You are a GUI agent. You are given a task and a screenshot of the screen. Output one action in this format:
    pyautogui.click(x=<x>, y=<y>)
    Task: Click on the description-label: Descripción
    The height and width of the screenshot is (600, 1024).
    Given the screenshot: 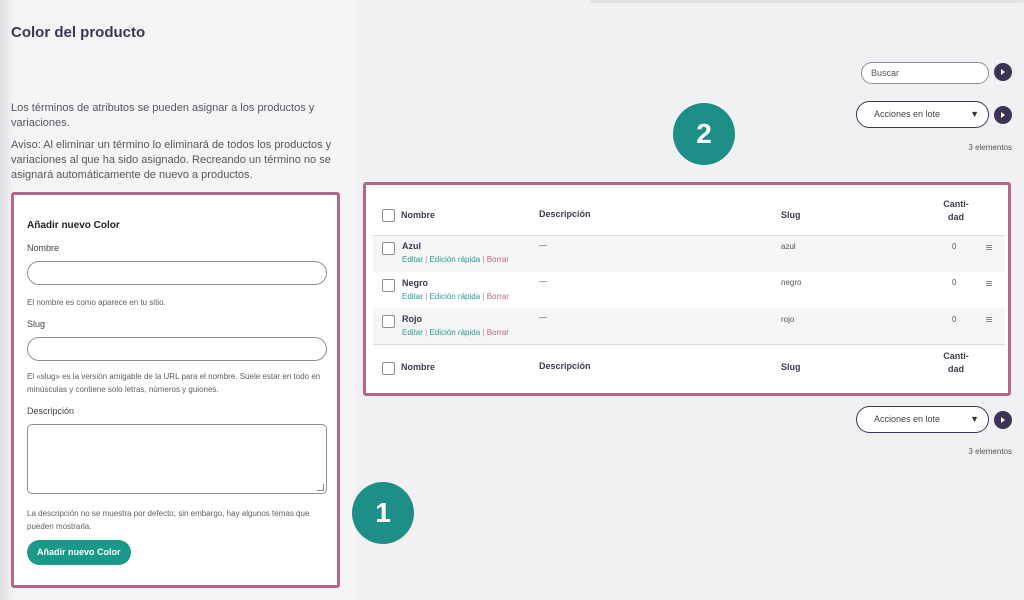 What is the action you would take?
    pyautogui.click(x=51, y=411)
    